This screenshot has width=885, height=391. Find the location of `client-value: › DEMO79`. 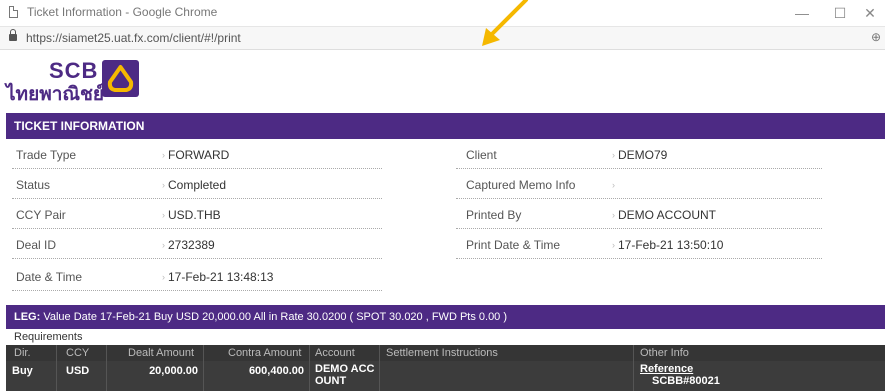

client-value: › DEMO79 is located at coordinates (640, 155).